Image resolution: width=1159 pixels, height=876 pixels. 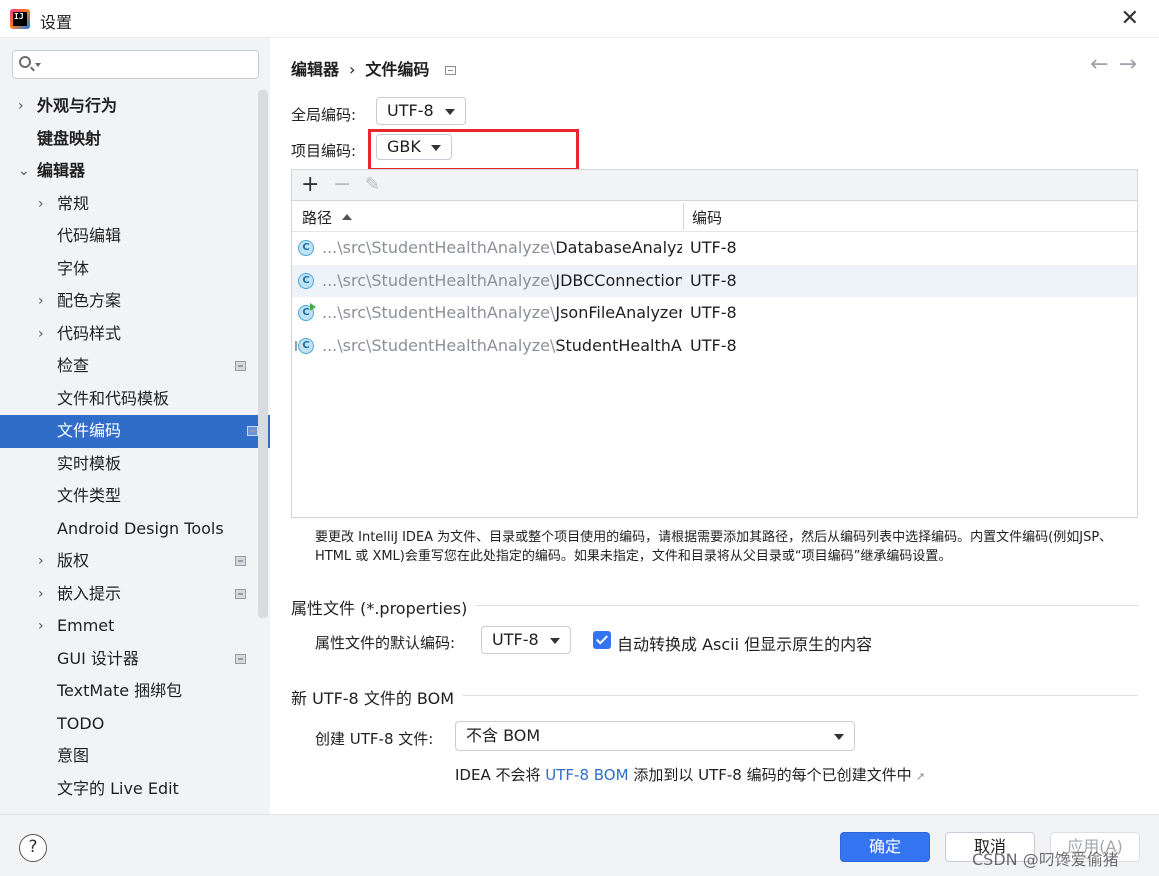 What do you see at coordinates (86, 625) in the screenshot?
I see `sidebar-item-label: Emmet` at bounding box center [86, 625].